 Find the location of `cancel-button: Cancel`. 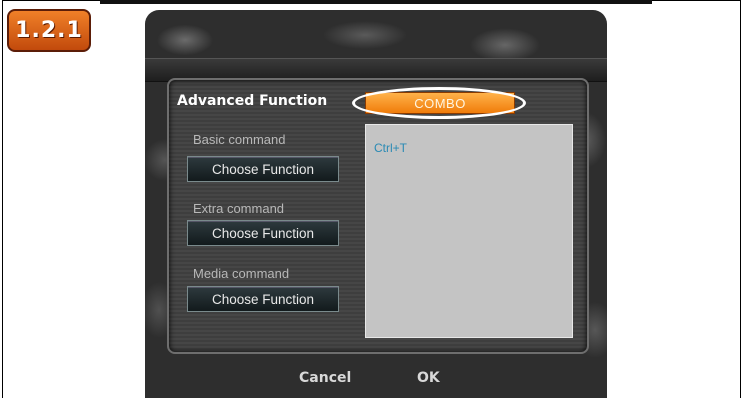

cancel-button: Cancel is located at coordinates (325, 378).